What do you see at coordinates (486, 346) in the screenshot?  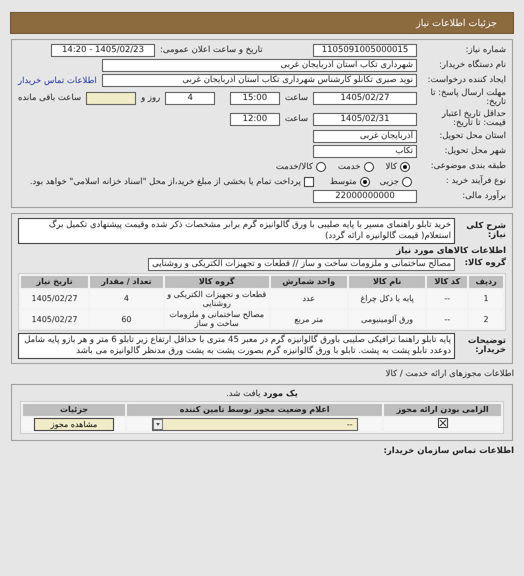 I see `field-label: توضیحات خریدار:` at bounding box center [486, 346].